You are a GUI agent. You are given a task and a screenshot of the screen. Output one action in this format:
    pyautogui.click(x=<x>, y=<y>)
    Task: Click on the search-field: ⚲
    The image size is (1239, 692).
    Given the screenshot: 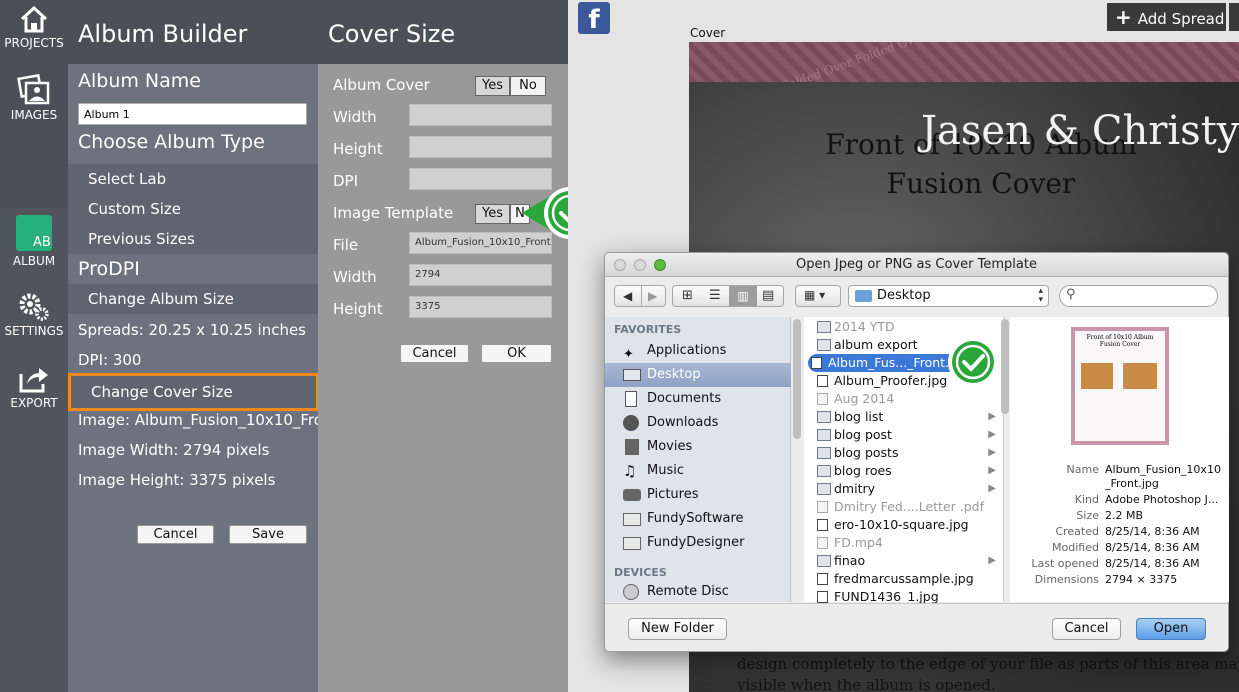 What is the action you would take?
    pyautogui.click(x=1138, y=296)
    